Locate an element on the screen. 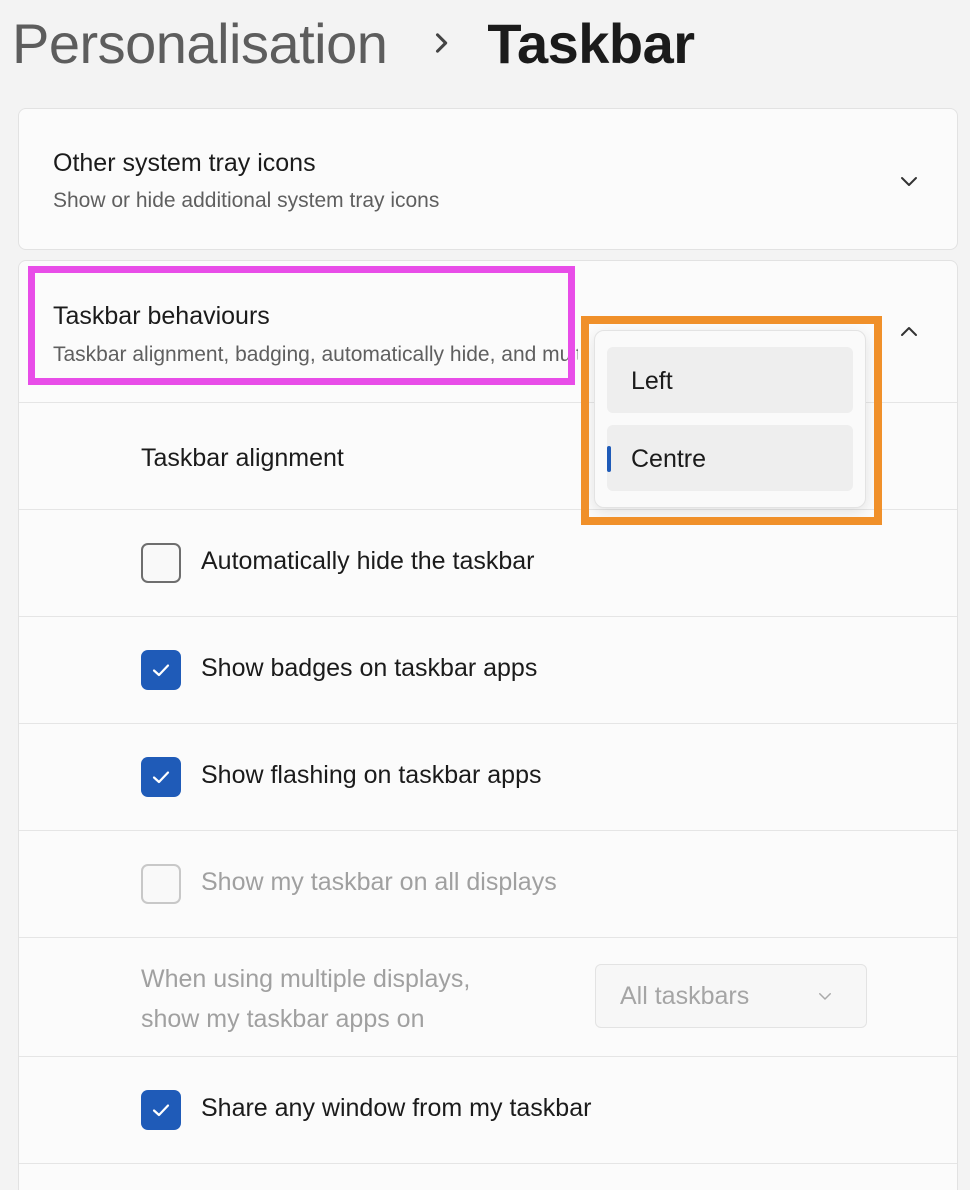 The width and height of the screenshot is (970, 1190). all-displays-label: Show my taskbar on all displays is located at coordinates (379, 882).